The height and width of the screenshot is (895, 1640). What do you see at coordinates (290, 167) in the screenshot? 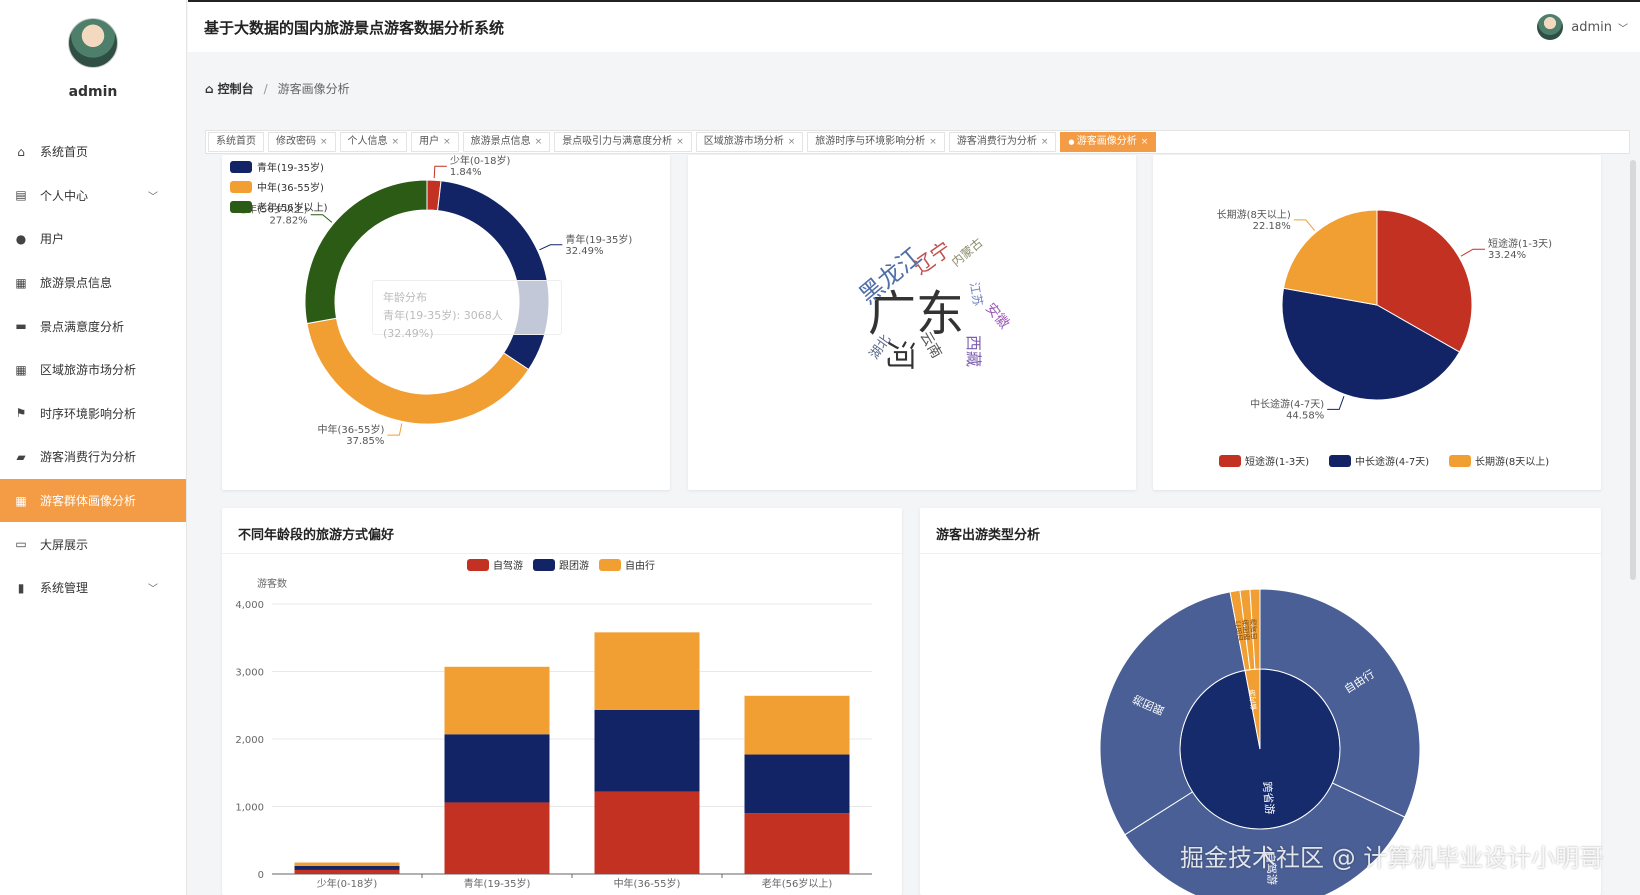
I see `legend-label: 青年(19-35岁)` at bounding box center [290, 167].